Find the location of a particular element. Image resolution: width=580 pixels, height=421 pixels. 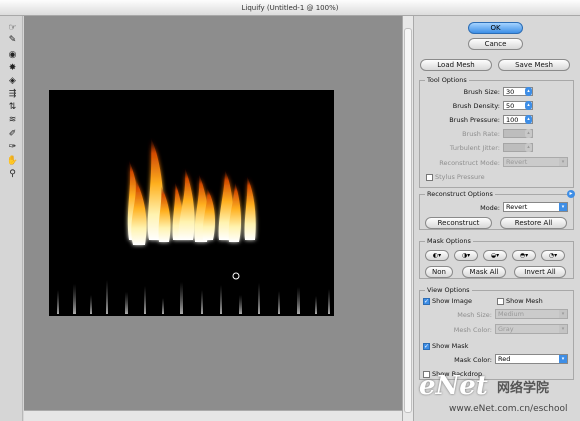

watermark-chinese: 网络学院 is located at coordinates (523, 388).